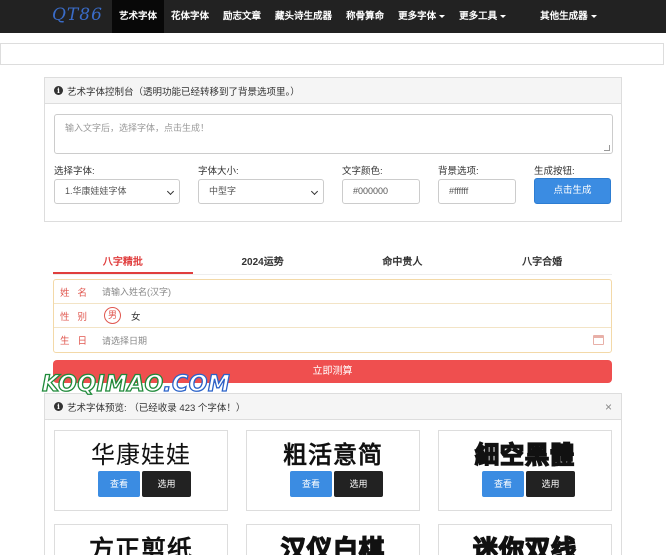  Describe the element at coordinates (263, 263) in the screenshot. I see `tab-2024-fortune: 2024运势` at that location.